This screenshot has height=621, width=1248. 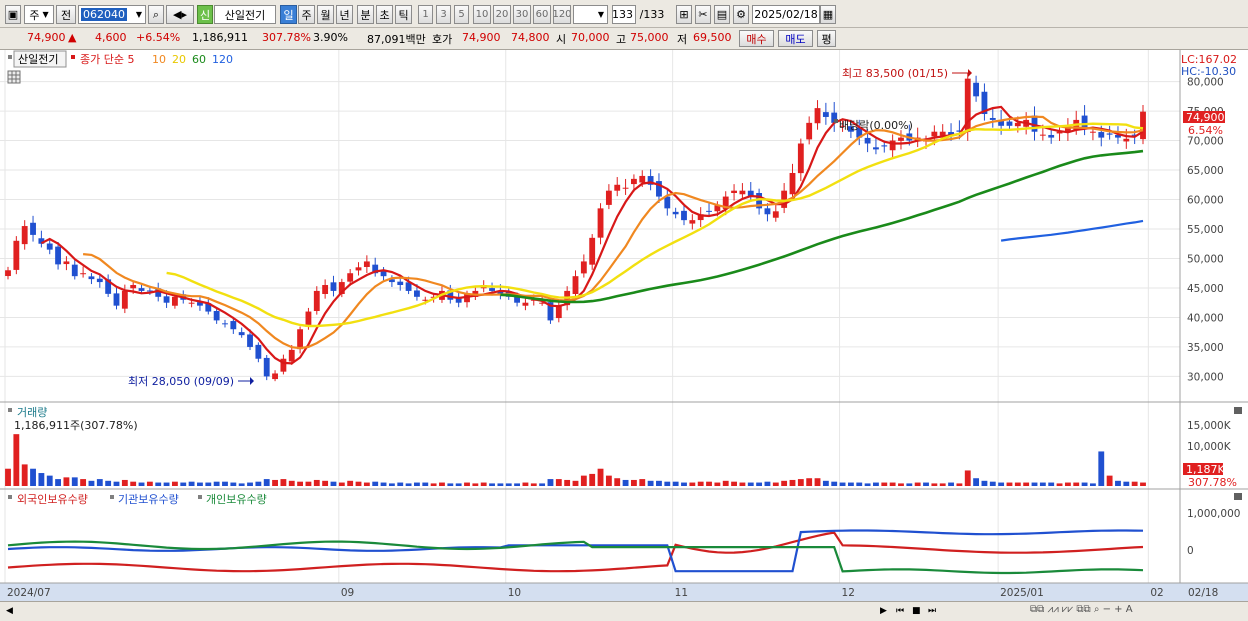 What do you see at coordinates (624, 611) in the screenshot?
I see `scroll-bar: ◀ ▶ ⏮ ■ ⏭ ⧉⧉ ⩘⩘ ⩗⩗ ⧉⧉ ⌕ − + A` at bounding box center [624, 611].